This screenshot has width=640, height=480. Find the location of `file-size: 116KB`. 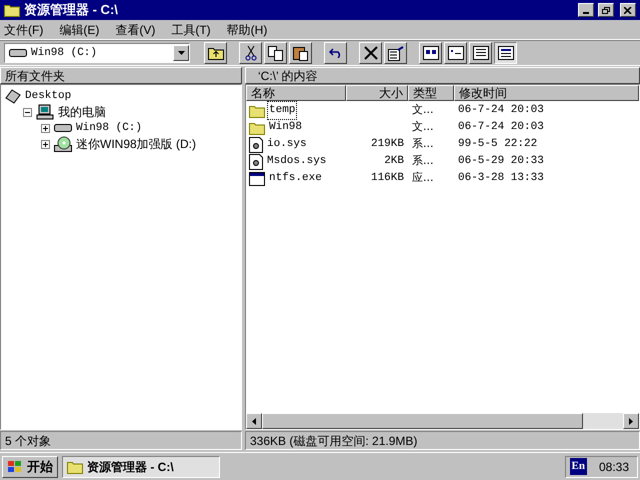

file-size: 116KB is located at coordinates (387, 178).